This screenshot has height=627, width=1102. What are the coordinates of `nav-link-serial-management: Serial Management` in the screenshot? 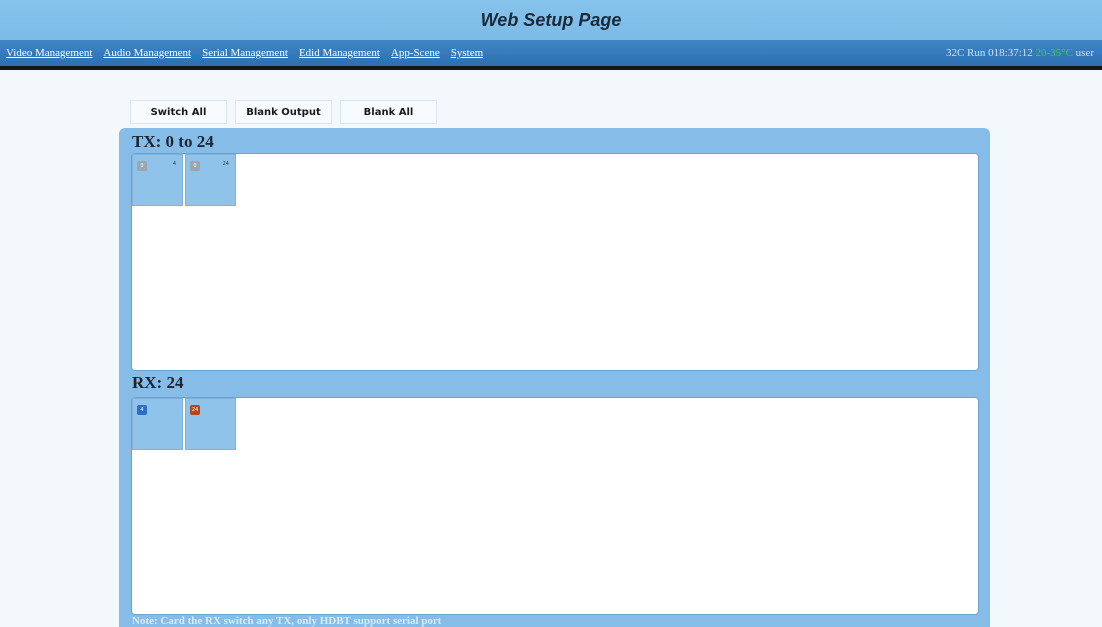 It's located at (245, 53).